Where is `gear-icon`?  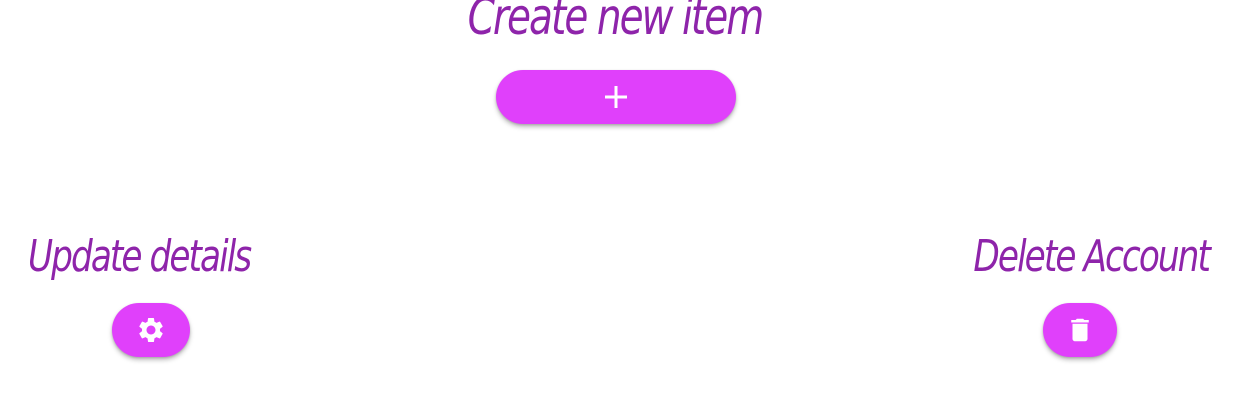
gear-icon is located at coordinates (151, 330).